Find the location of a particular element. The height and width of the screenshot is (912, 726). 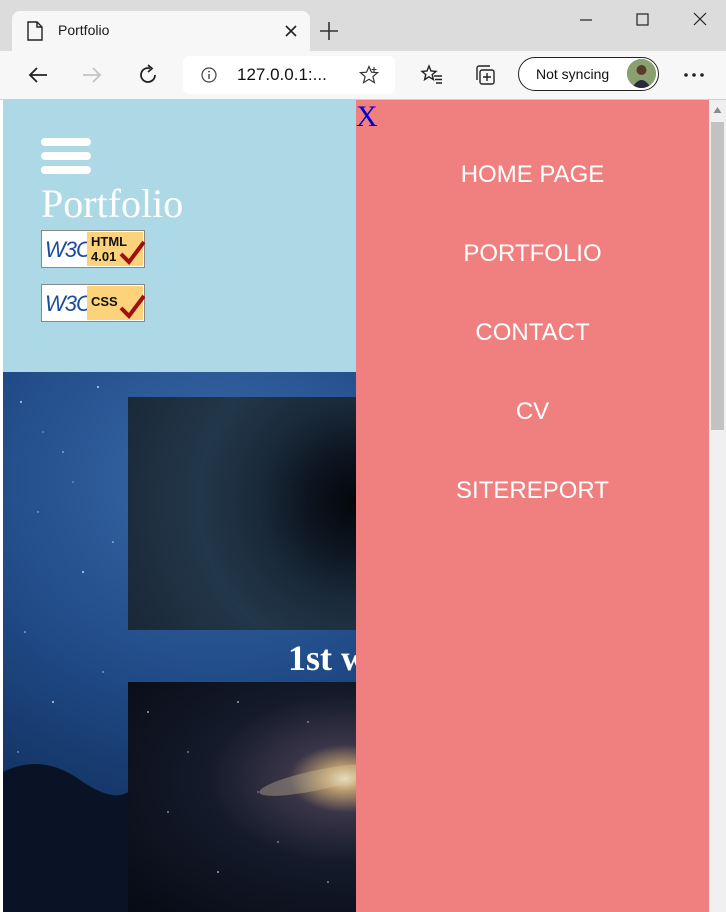

minimize-icon is located at coordinates (586, 20).